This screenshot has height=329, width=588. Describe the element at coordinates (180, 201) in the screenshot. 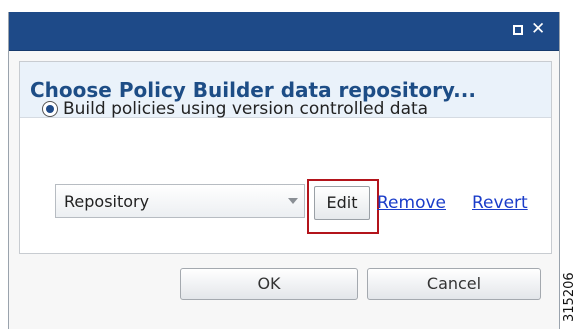

I see `repository-select: Repository` at that location.